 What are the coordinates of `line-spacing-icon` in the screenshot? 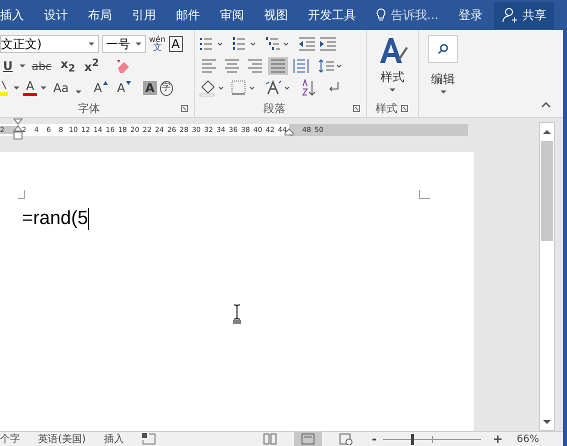 It's located at (331, 66).